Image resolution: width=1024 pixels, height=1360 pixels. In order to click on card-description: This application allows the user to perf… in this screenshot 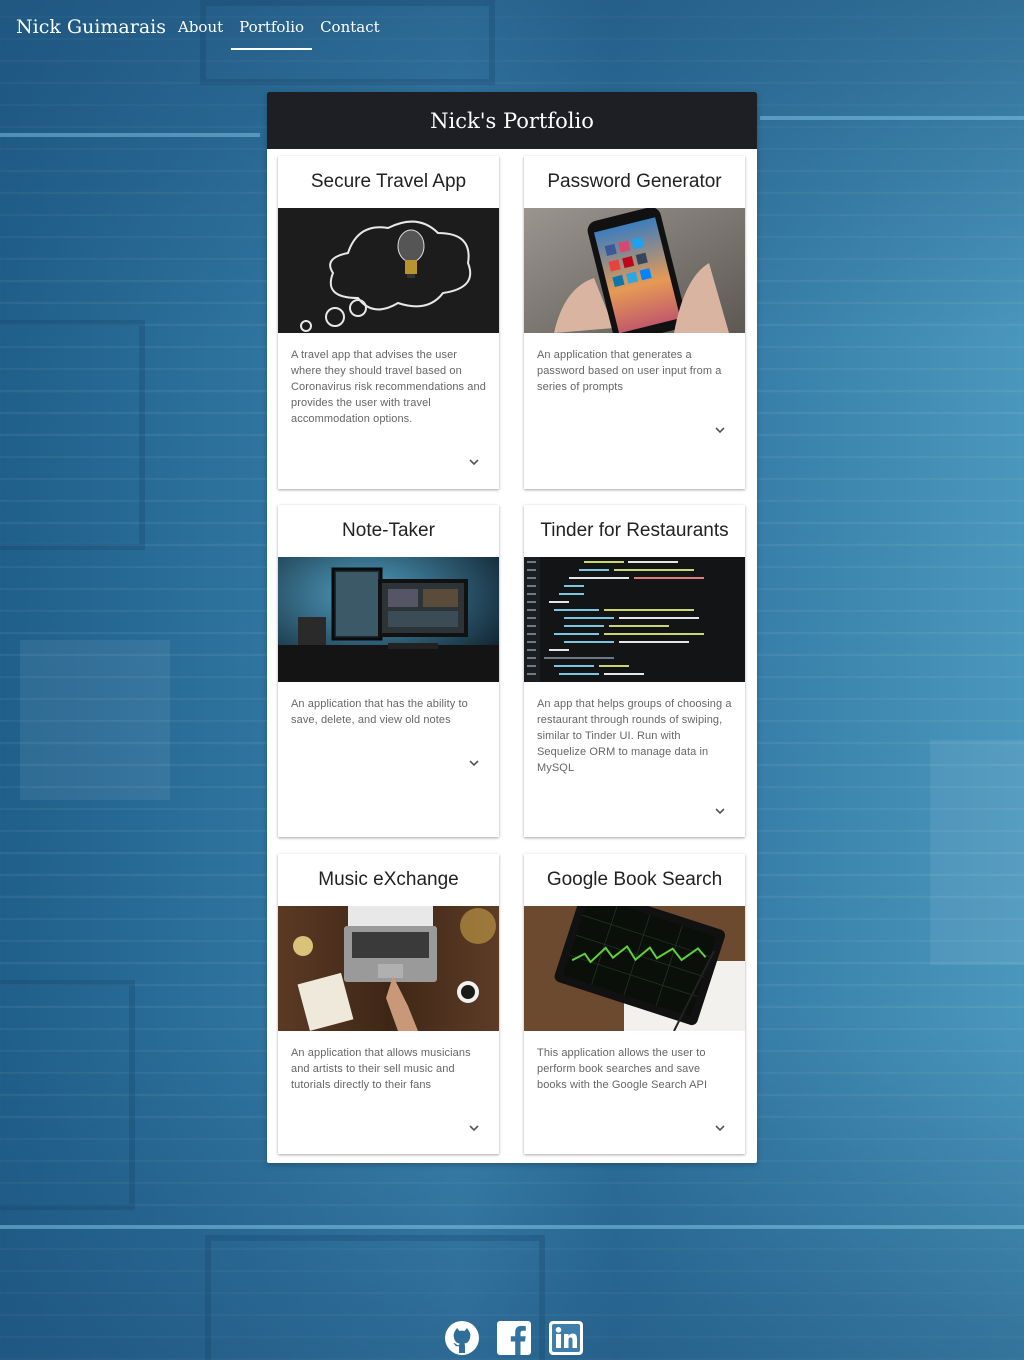, I will do `click(622, 1069)`.